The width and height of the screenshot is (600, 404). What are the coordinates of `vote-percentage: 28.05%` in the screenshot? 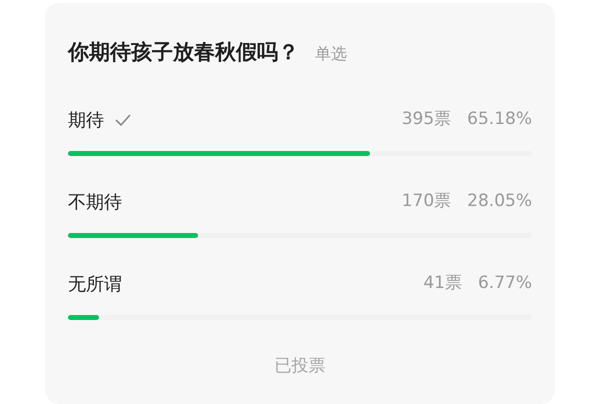 It's located at (499, 202).